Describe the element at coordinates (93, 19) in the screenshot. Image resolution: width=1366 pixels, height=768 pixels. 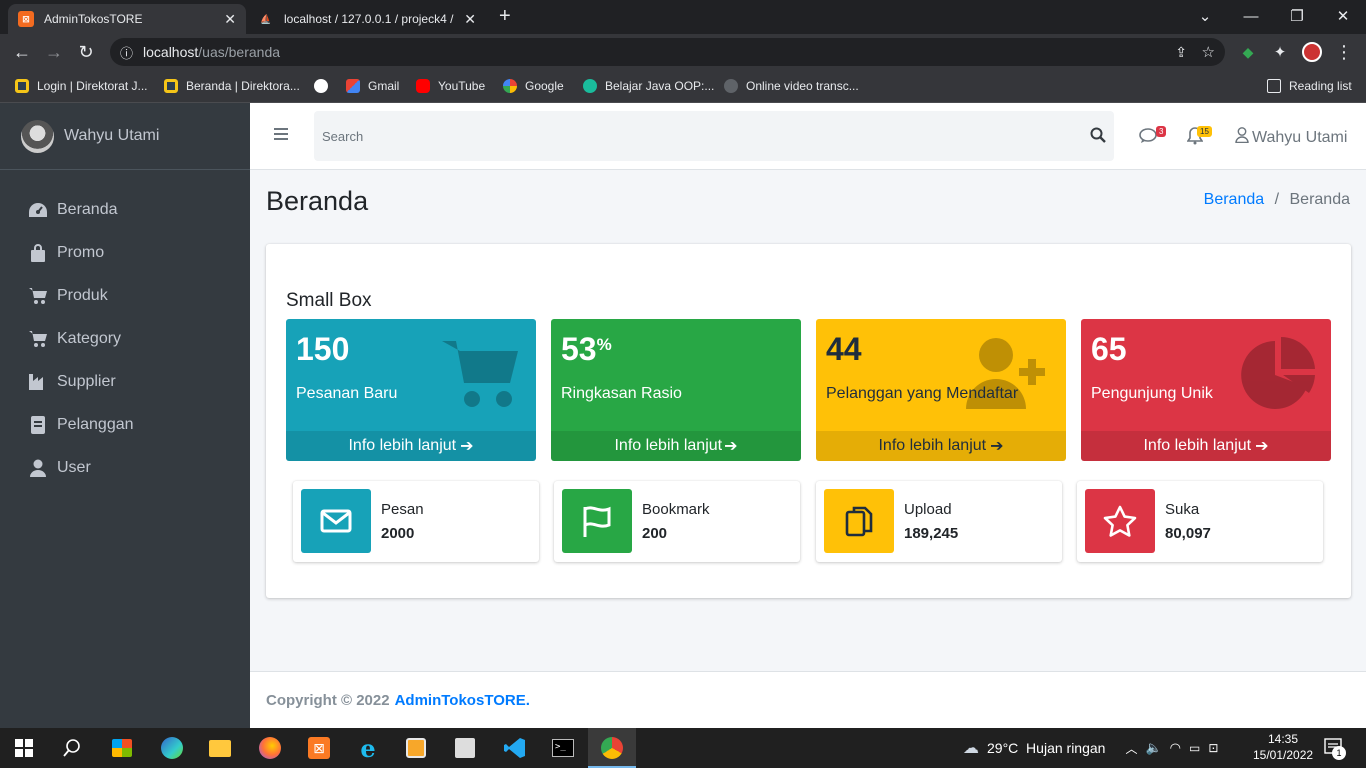
I see `tab-title: AdminTokosTORE` at that location.